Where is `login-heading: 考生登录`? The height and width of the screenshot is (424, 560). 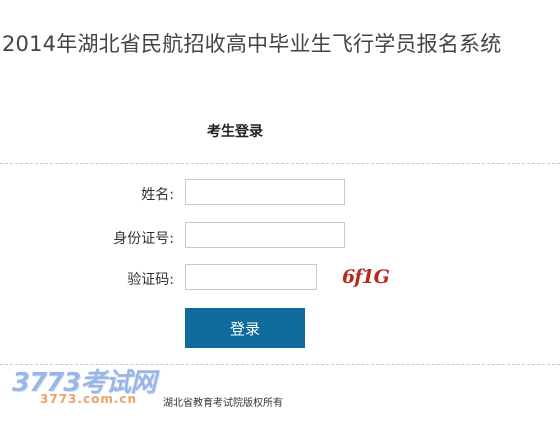
login-heading: 考生登录 is located at coordinates (235, 132).